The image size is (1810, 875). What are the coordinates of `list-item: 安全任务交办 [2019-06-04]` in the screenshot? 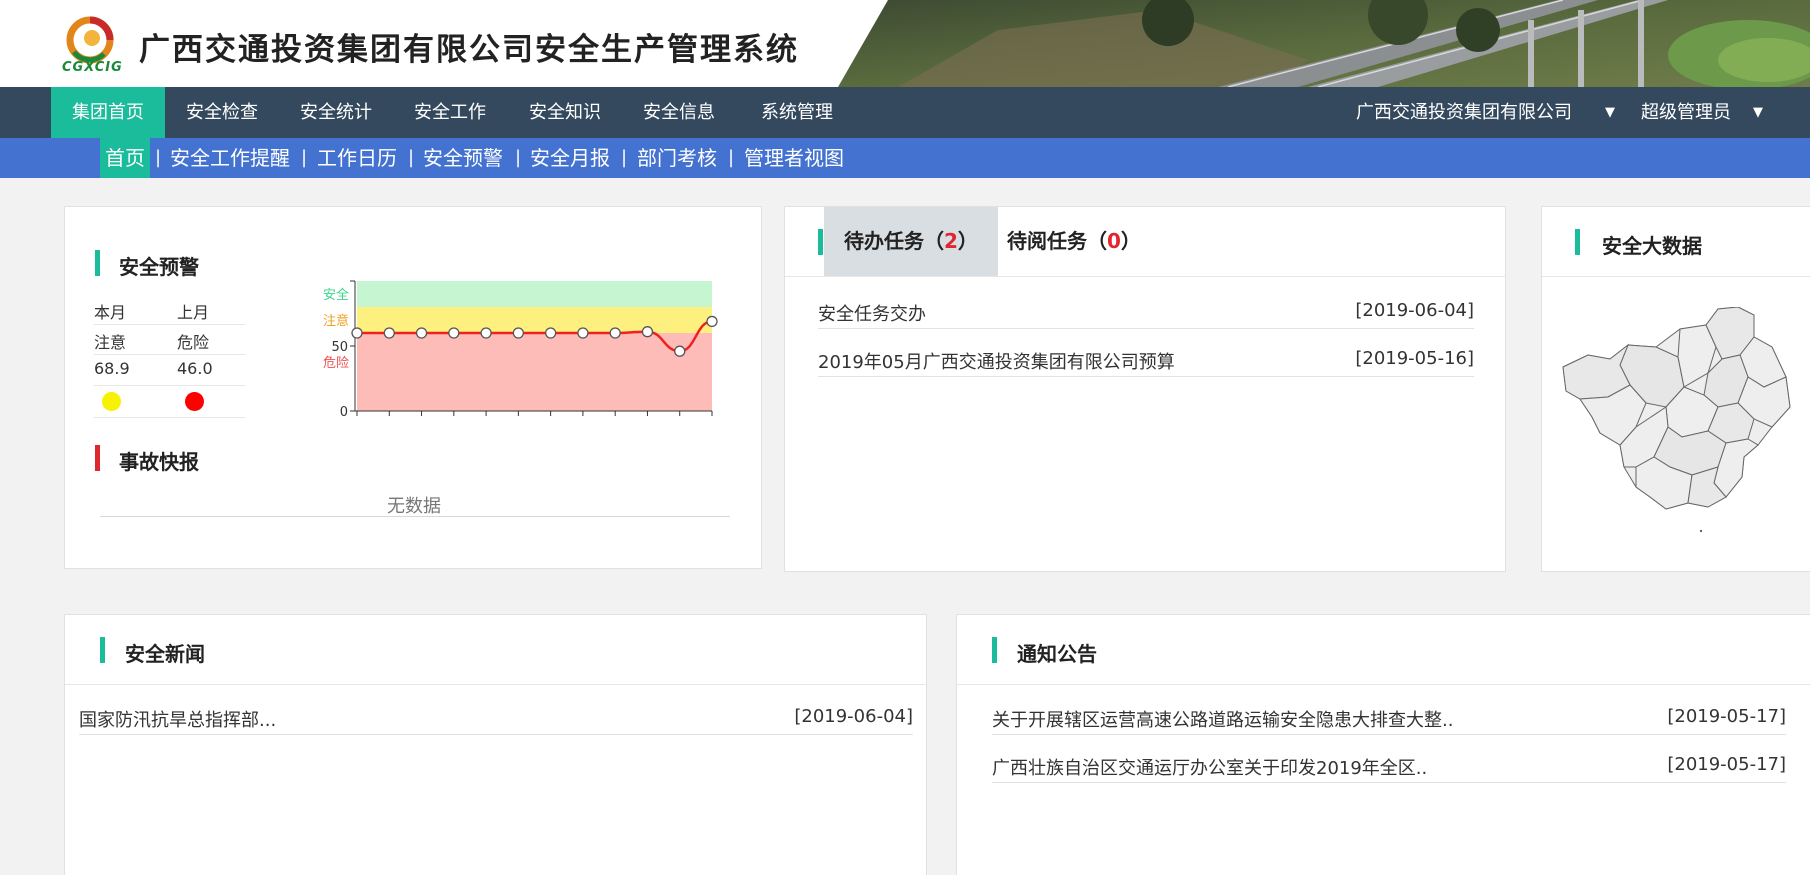 It's located at (1146, 312).